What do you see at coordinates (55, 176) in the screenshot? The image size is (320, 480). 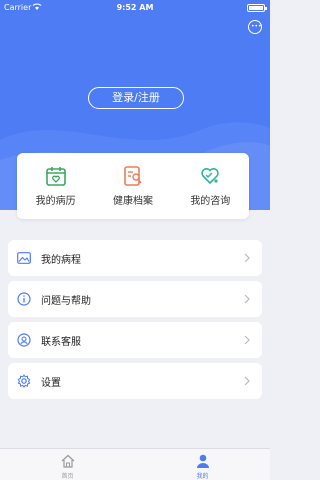 I see `calendar-heart-icon` at bounding box center [55, 176].